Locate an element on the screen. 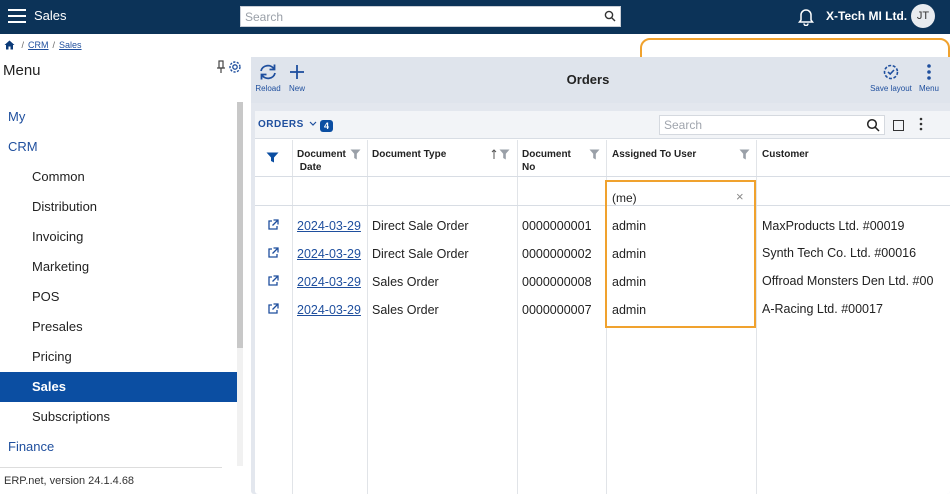 This screenshot has height=494, width=950. hamburger-menu-icon is located at coordinates (17, 16).